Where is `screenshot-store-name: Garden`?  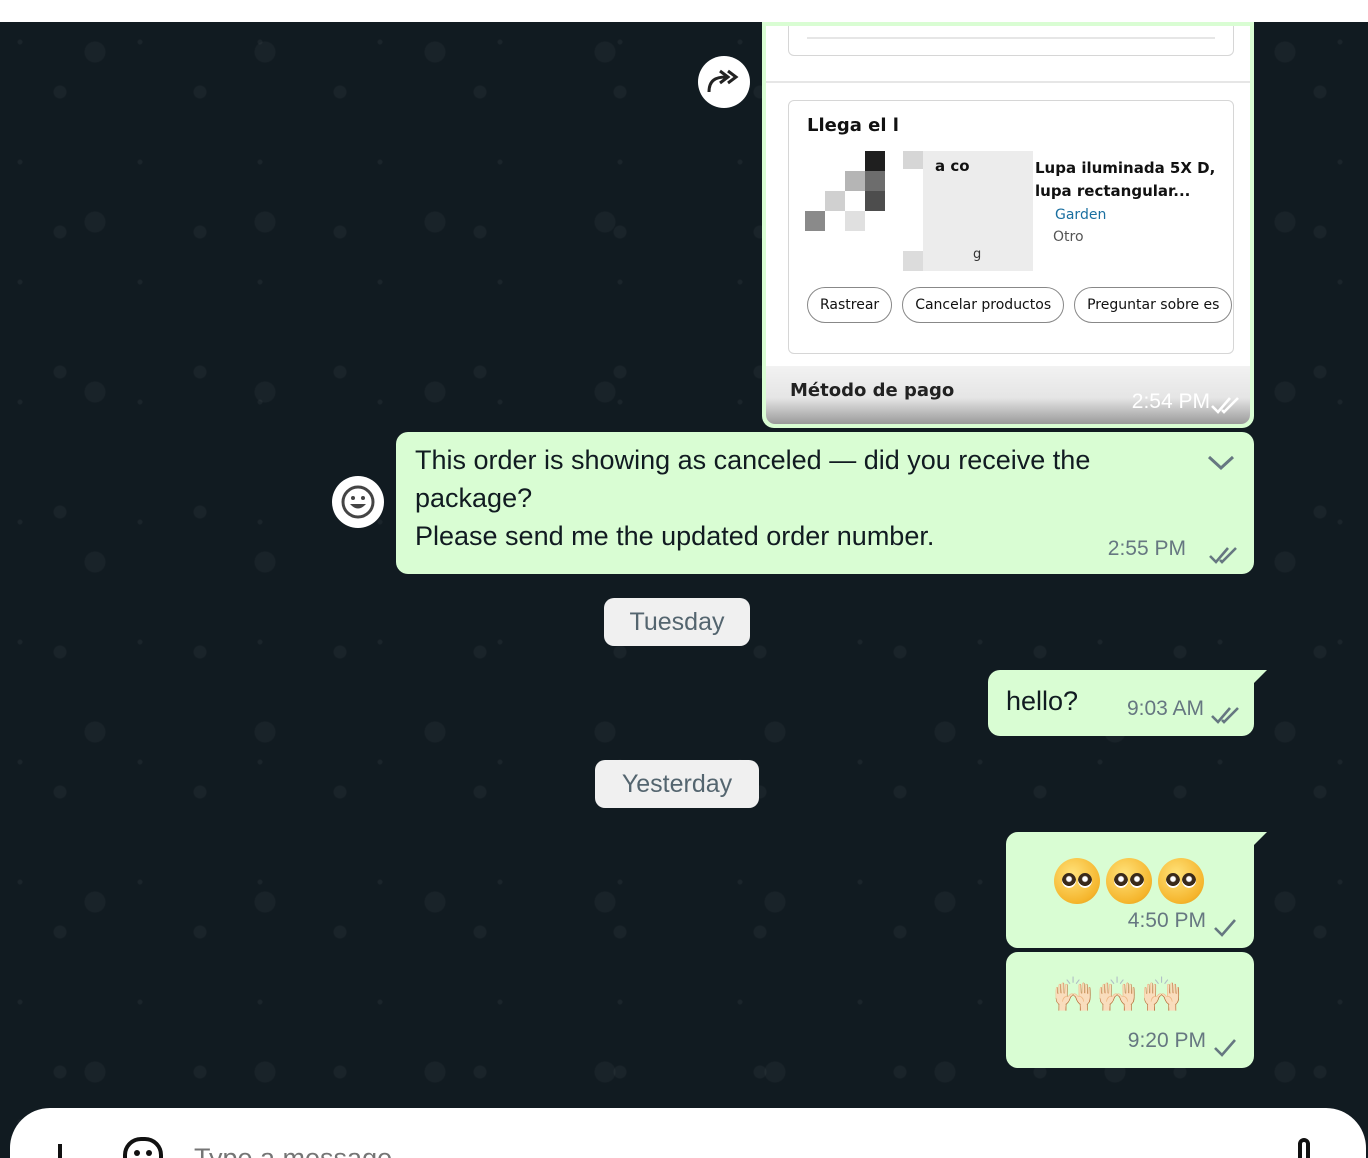 screenshot-store-name: Garden is located at coordinates (1081, 215).